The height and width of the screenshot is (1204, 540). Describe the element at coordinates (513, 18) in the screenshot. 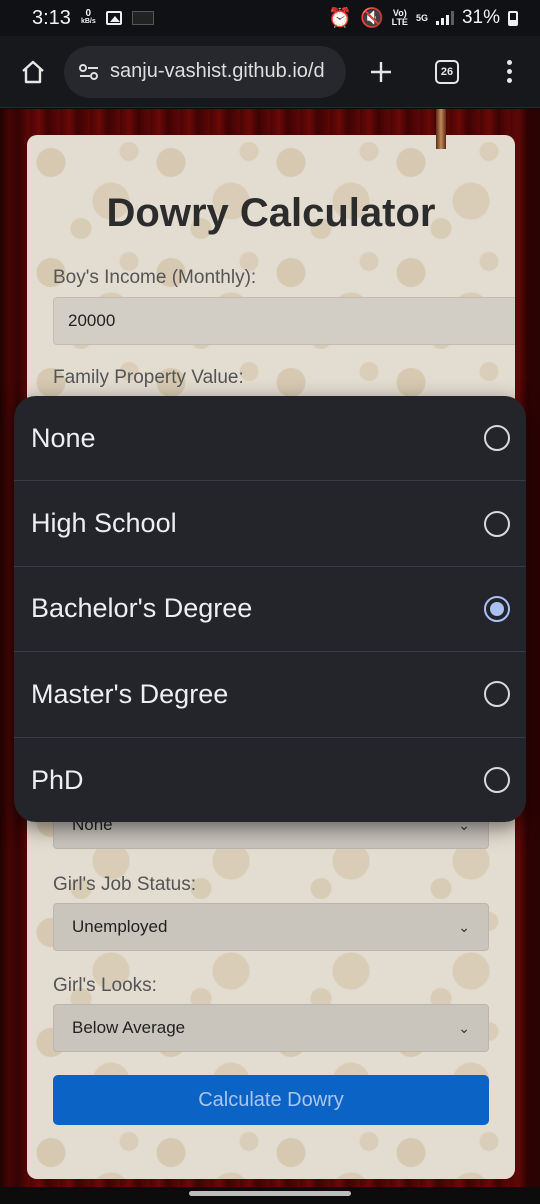

I see `battery-icon` at that location.